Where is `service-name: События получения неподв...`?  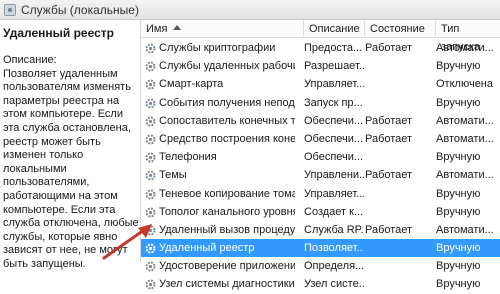 service-name: События получения неподв... is located at coordinates (227, 102).